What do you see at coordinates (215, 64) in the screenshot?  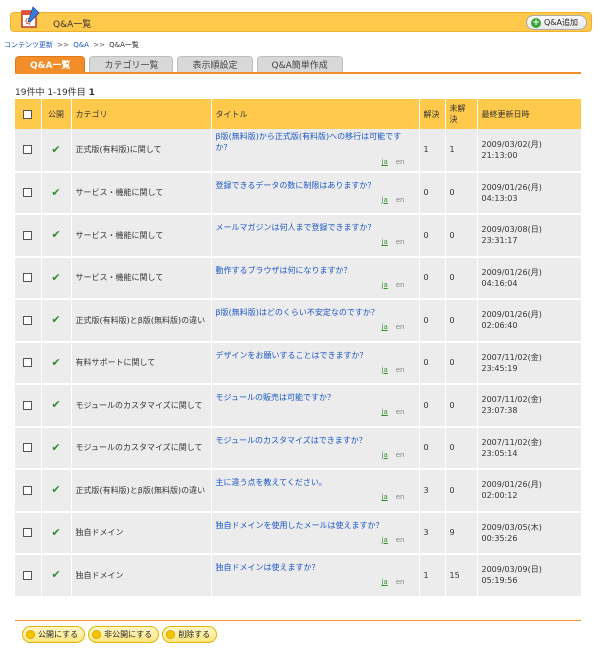 I see `tab-display-order: 表示順設定` at bounding box center [215, 64].